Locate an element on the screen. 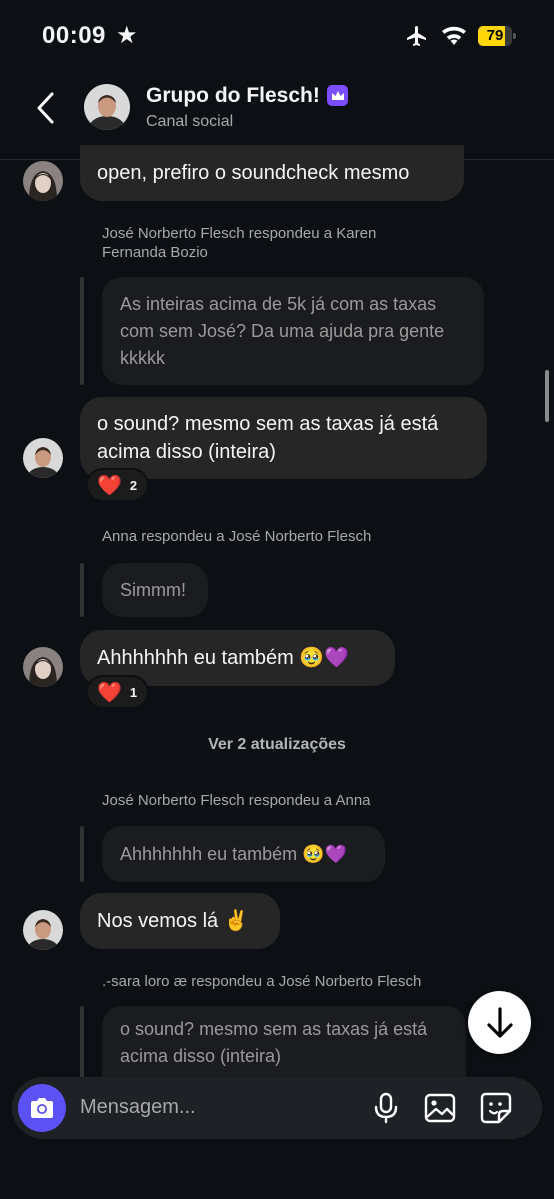 The height and width of the screenshot is (1199, 554). reaction-pill: ❤️ 2 is located at coordinates (118, 485).